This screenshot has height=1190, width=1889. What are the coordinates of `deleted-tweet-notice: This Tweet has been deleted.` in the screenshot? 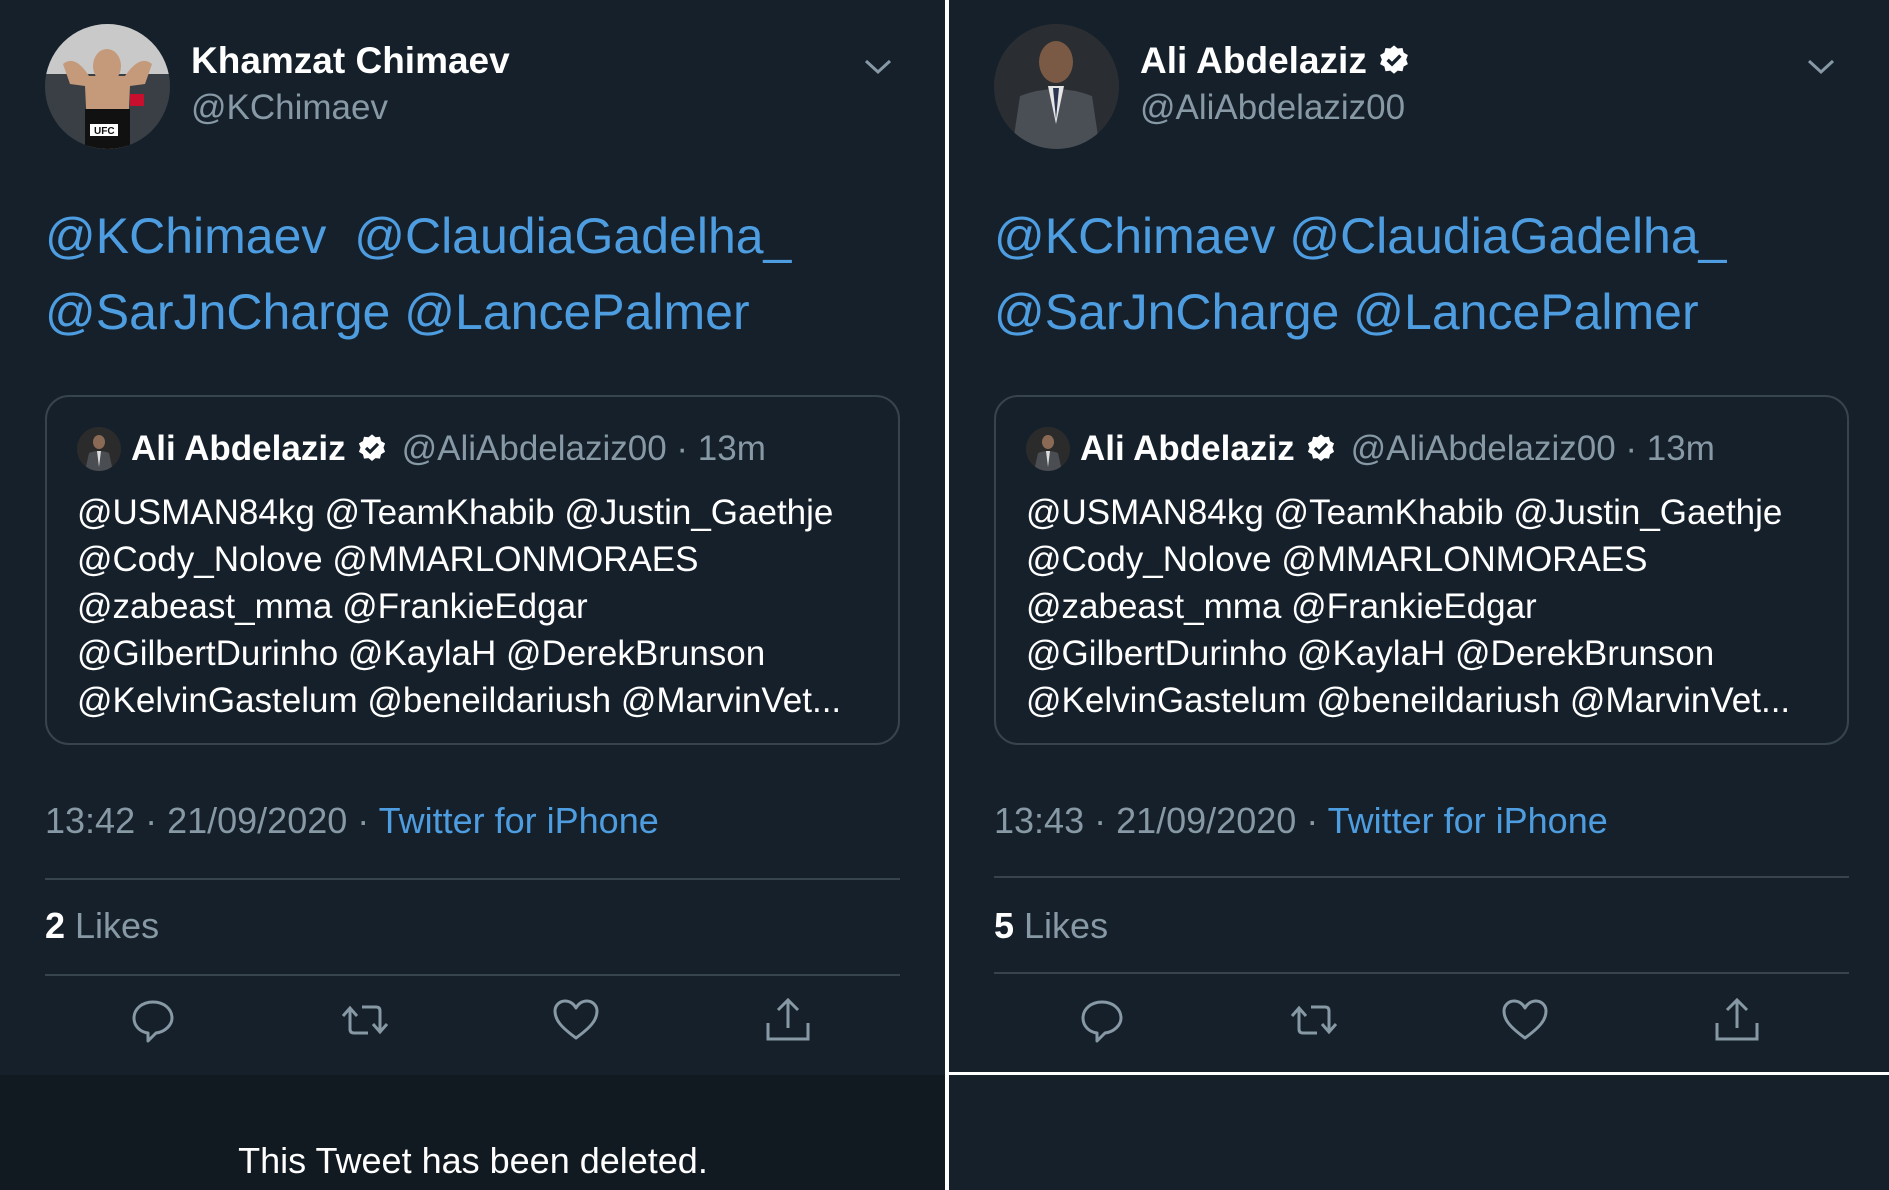 It's located at (473, 1160).